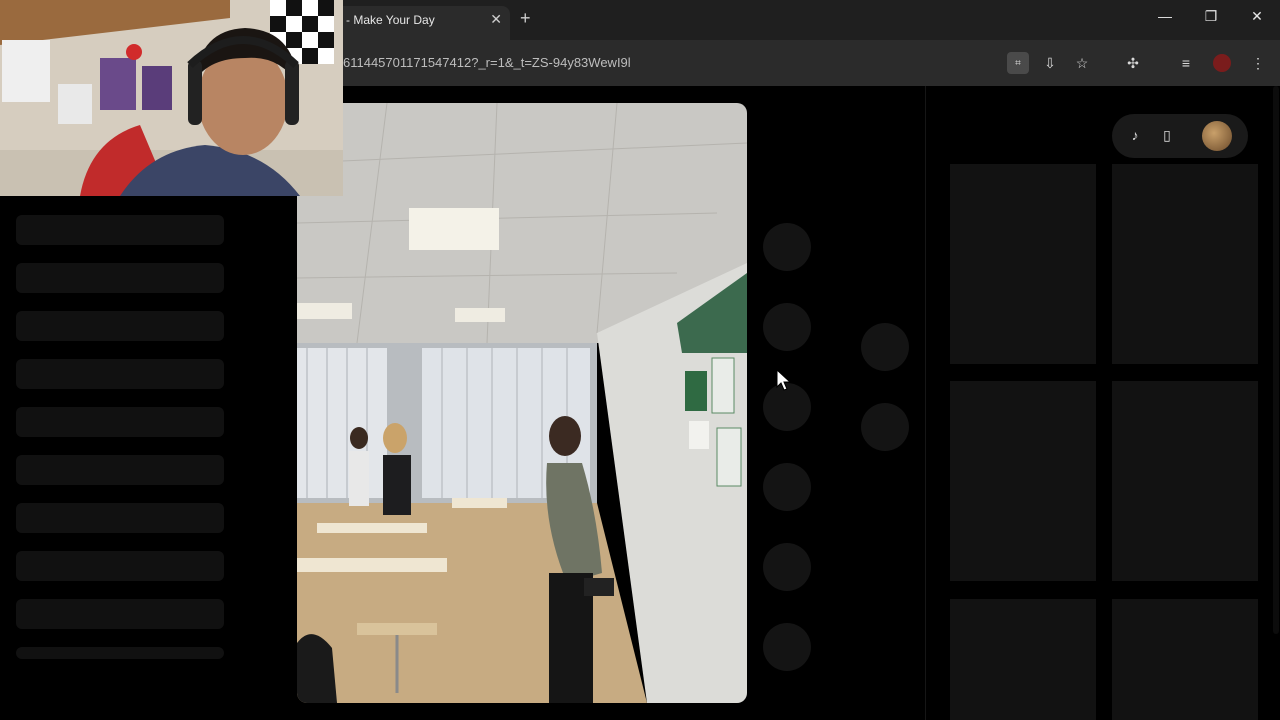 The width and height of the screenshot is (1280, 720). I want to click on media-controls-icon: ≡, so click(1186, 63).